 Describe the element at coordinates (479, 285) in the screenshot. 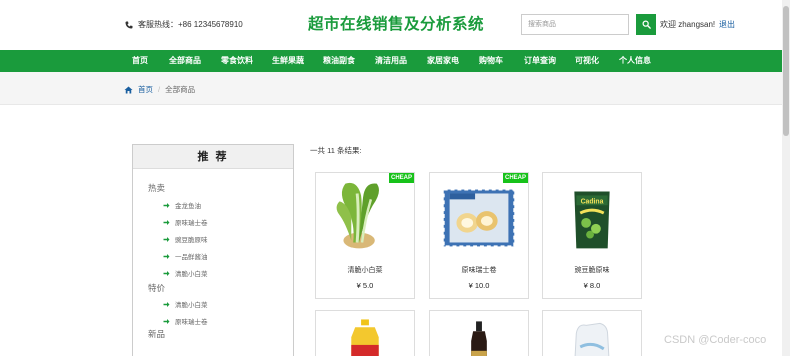

I see `product-price: ¥ 10.0` at that location.